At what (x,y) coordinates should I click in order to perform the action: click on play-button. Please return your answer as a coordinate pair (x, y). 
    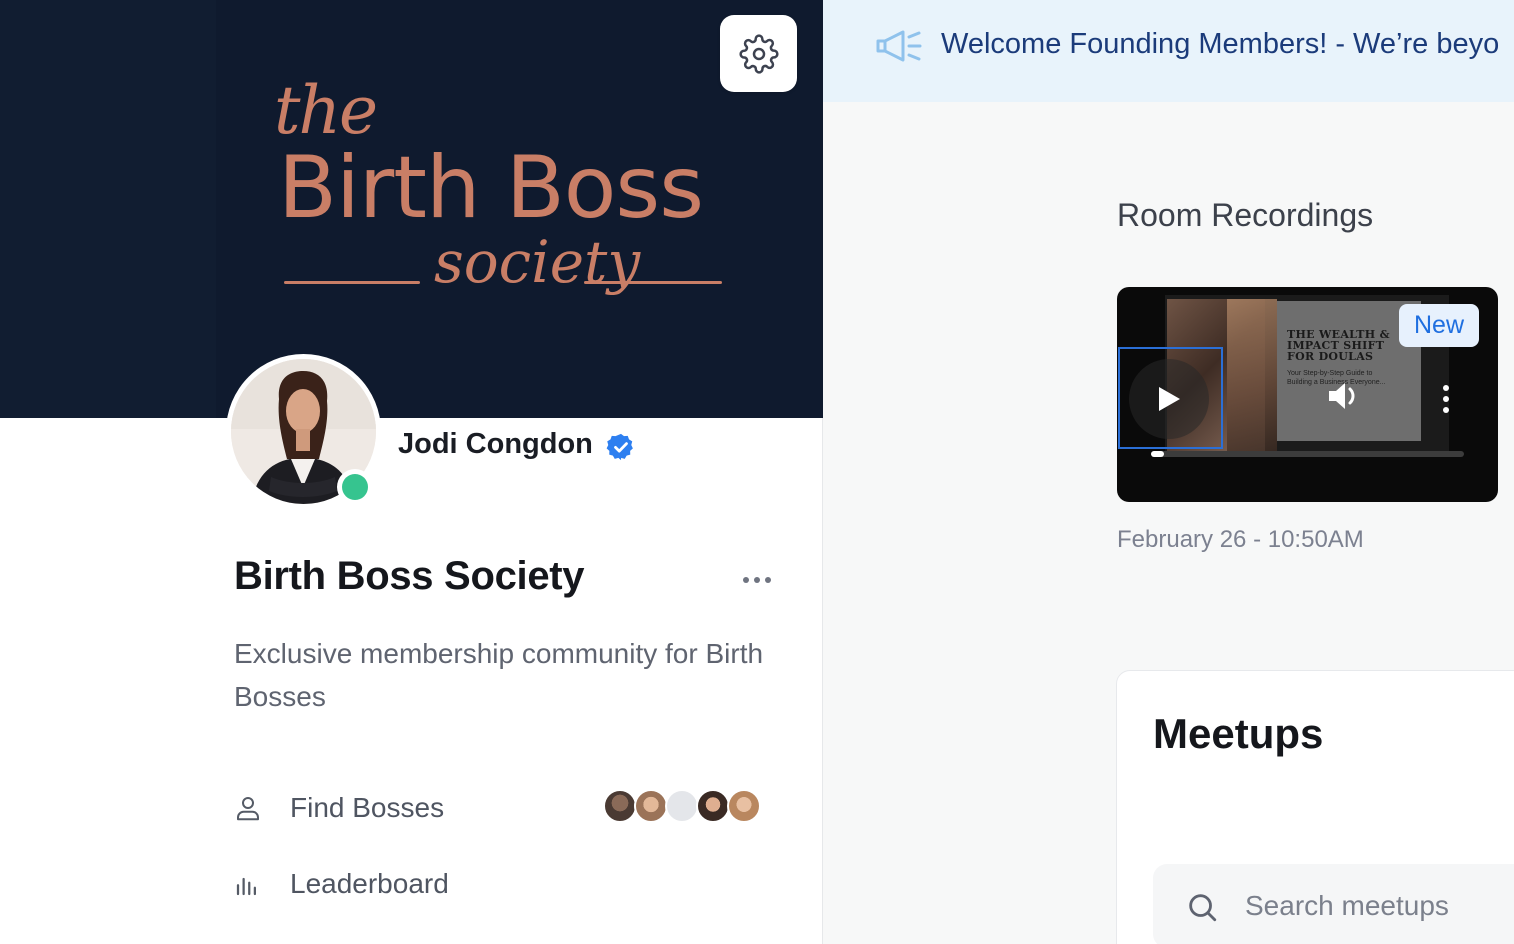
    Looking at the image, I should click on (1169, 399).